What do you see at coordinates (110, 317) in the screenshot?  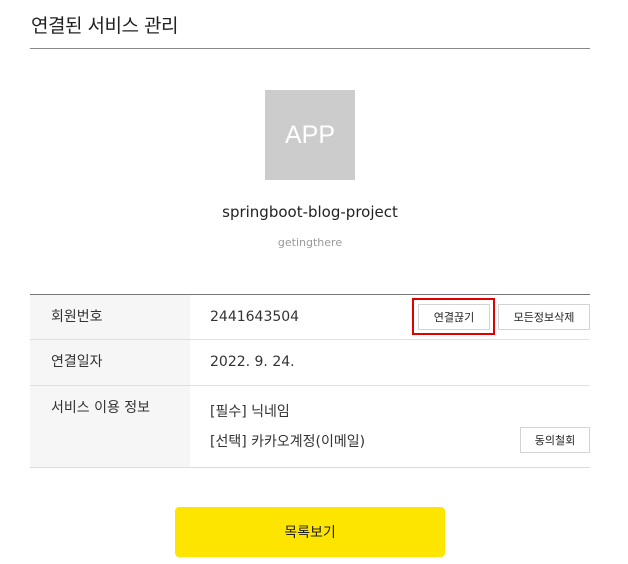 I see `member-number-label: 회원번호` at bounding box center [110, 317].